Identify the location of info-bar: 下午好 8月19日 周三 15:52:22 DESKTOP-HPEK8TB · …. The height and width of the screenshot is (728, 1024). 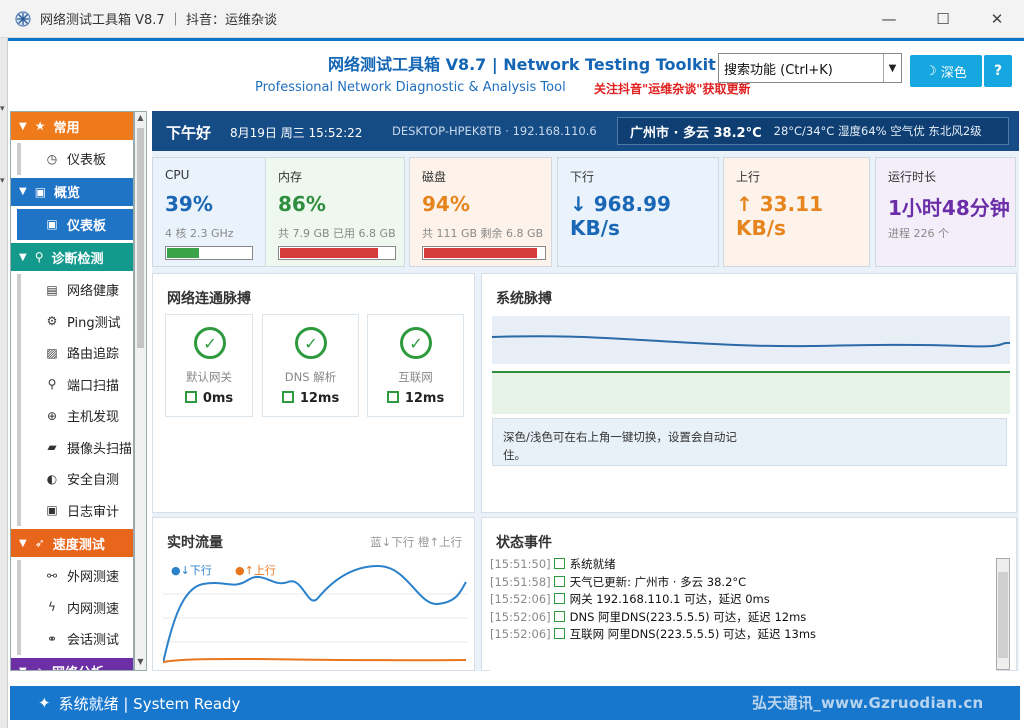
(585, 131).